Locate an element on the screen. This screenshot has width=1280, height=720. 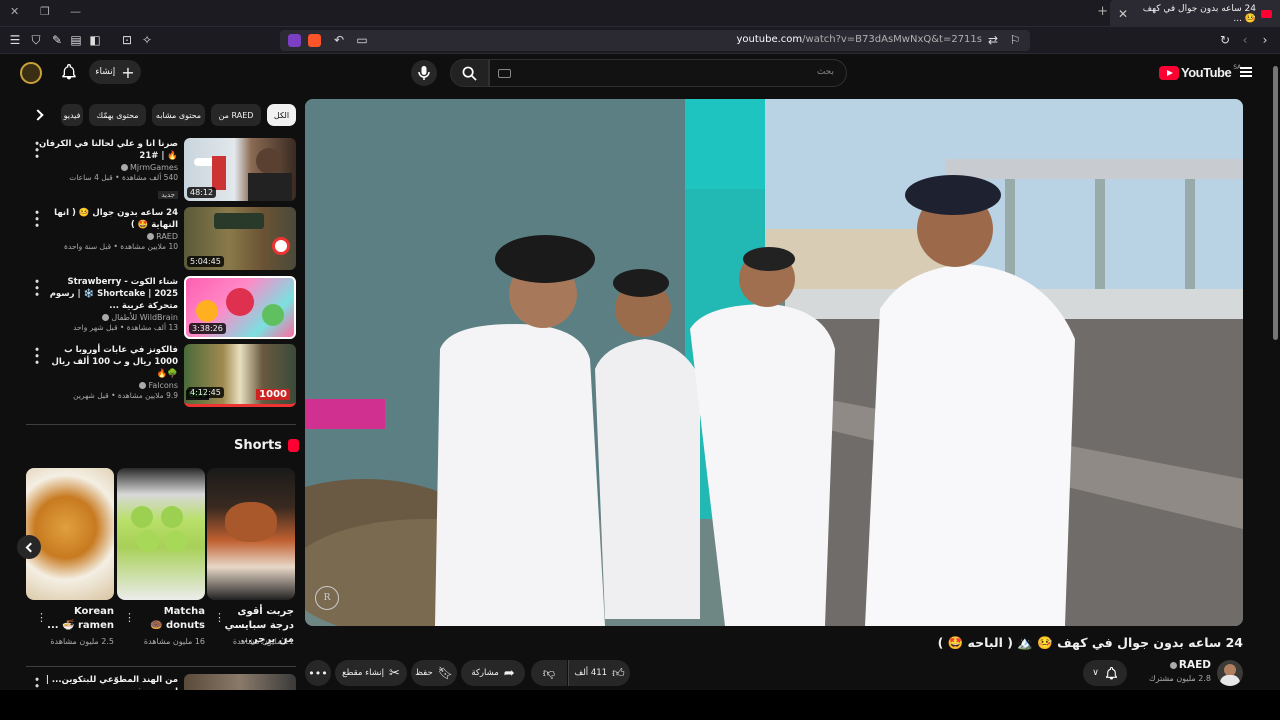
more-actions-button: ••• is located at coordinates (318, 673).